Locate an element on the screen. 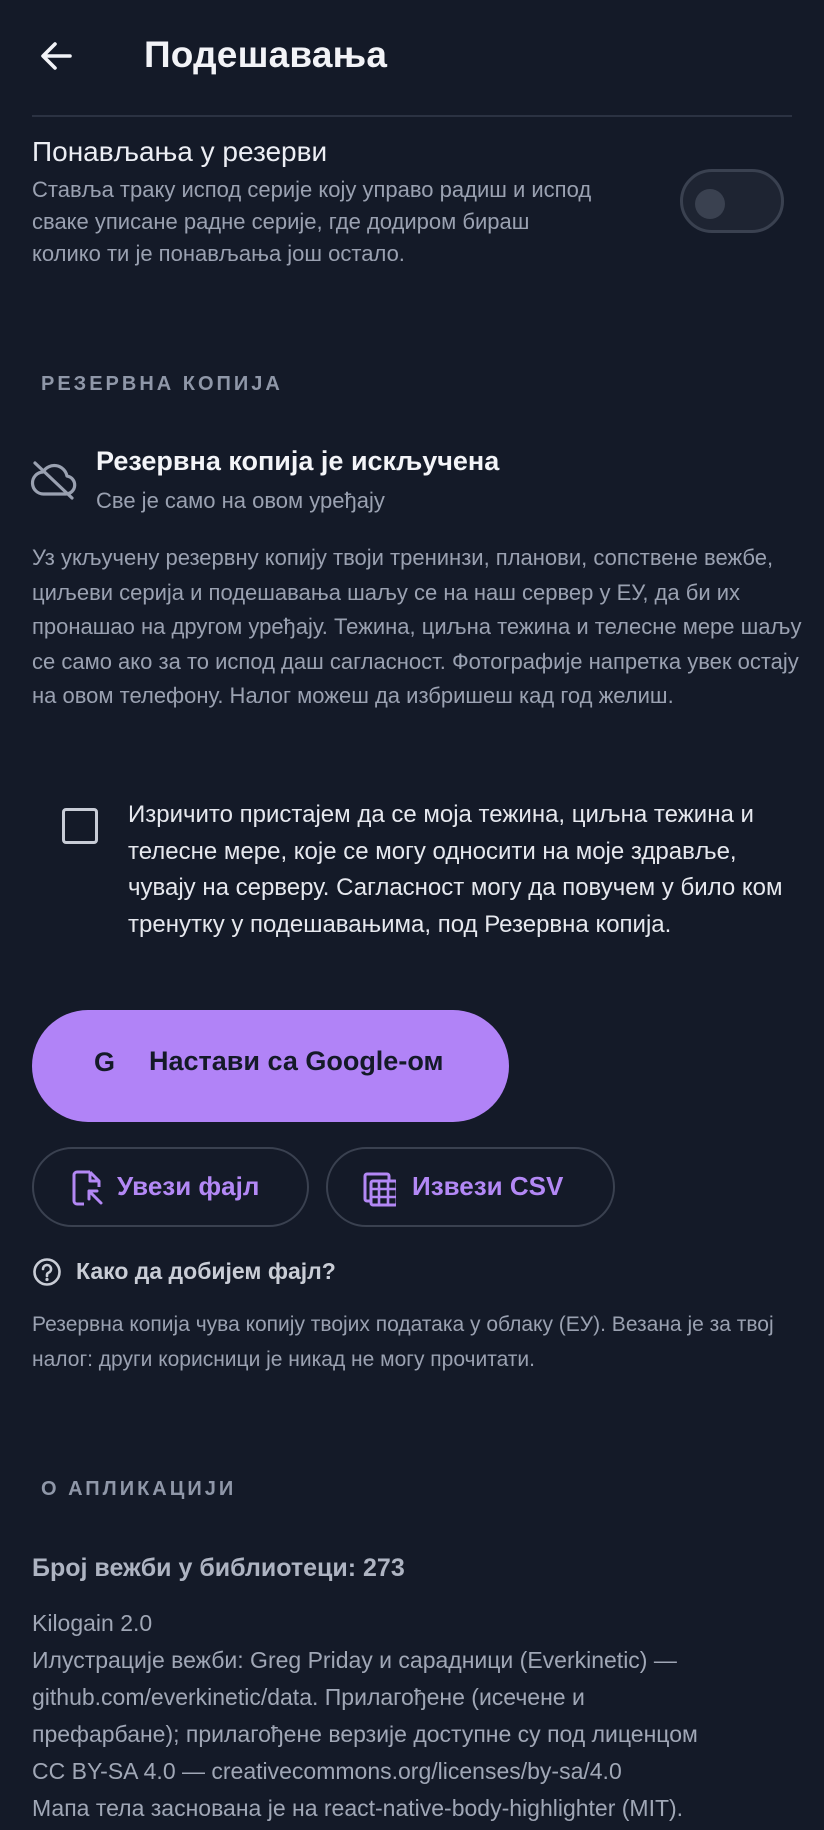 The height and width of the screenshot is (1830, 824). import-file-label: Увези фајл is located at coordinates (188, 1186).